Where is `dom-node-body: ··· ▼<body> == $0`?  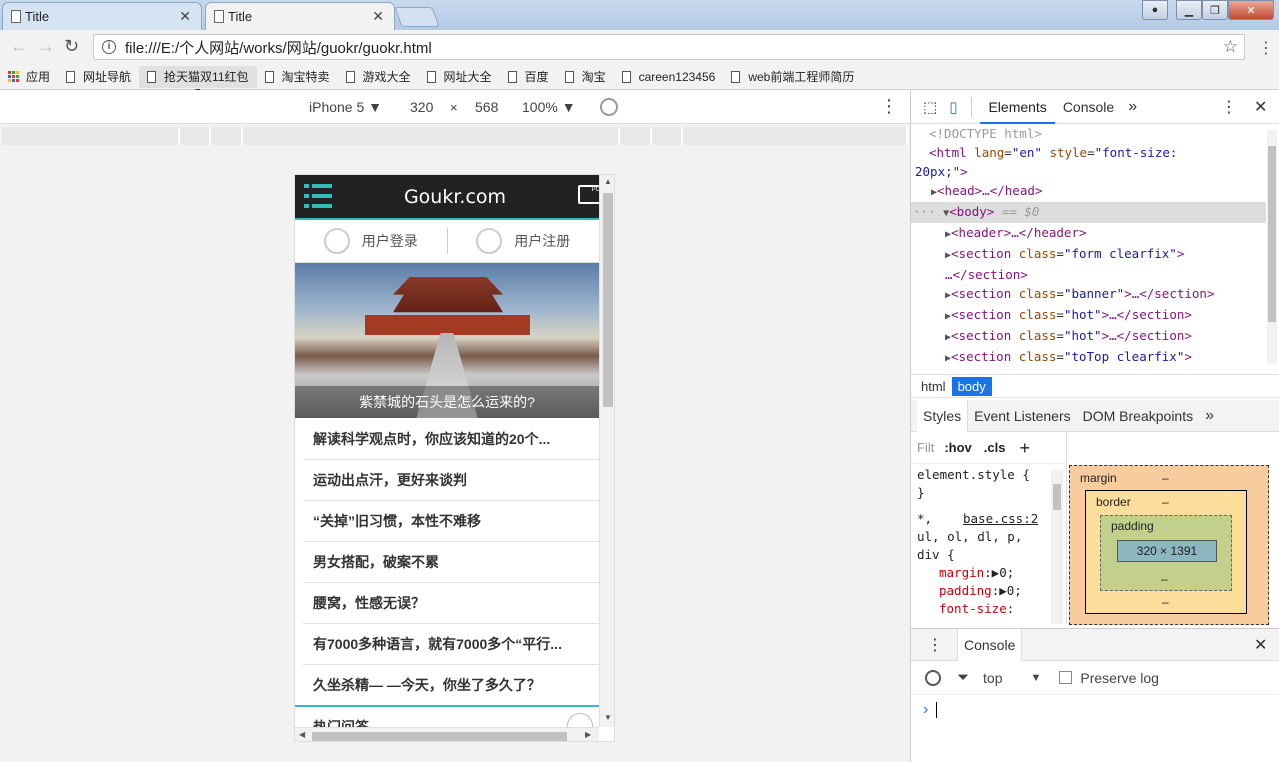 dom-node-body: ··· ▼<body> == $0 is located at coordinates (1088, 212).